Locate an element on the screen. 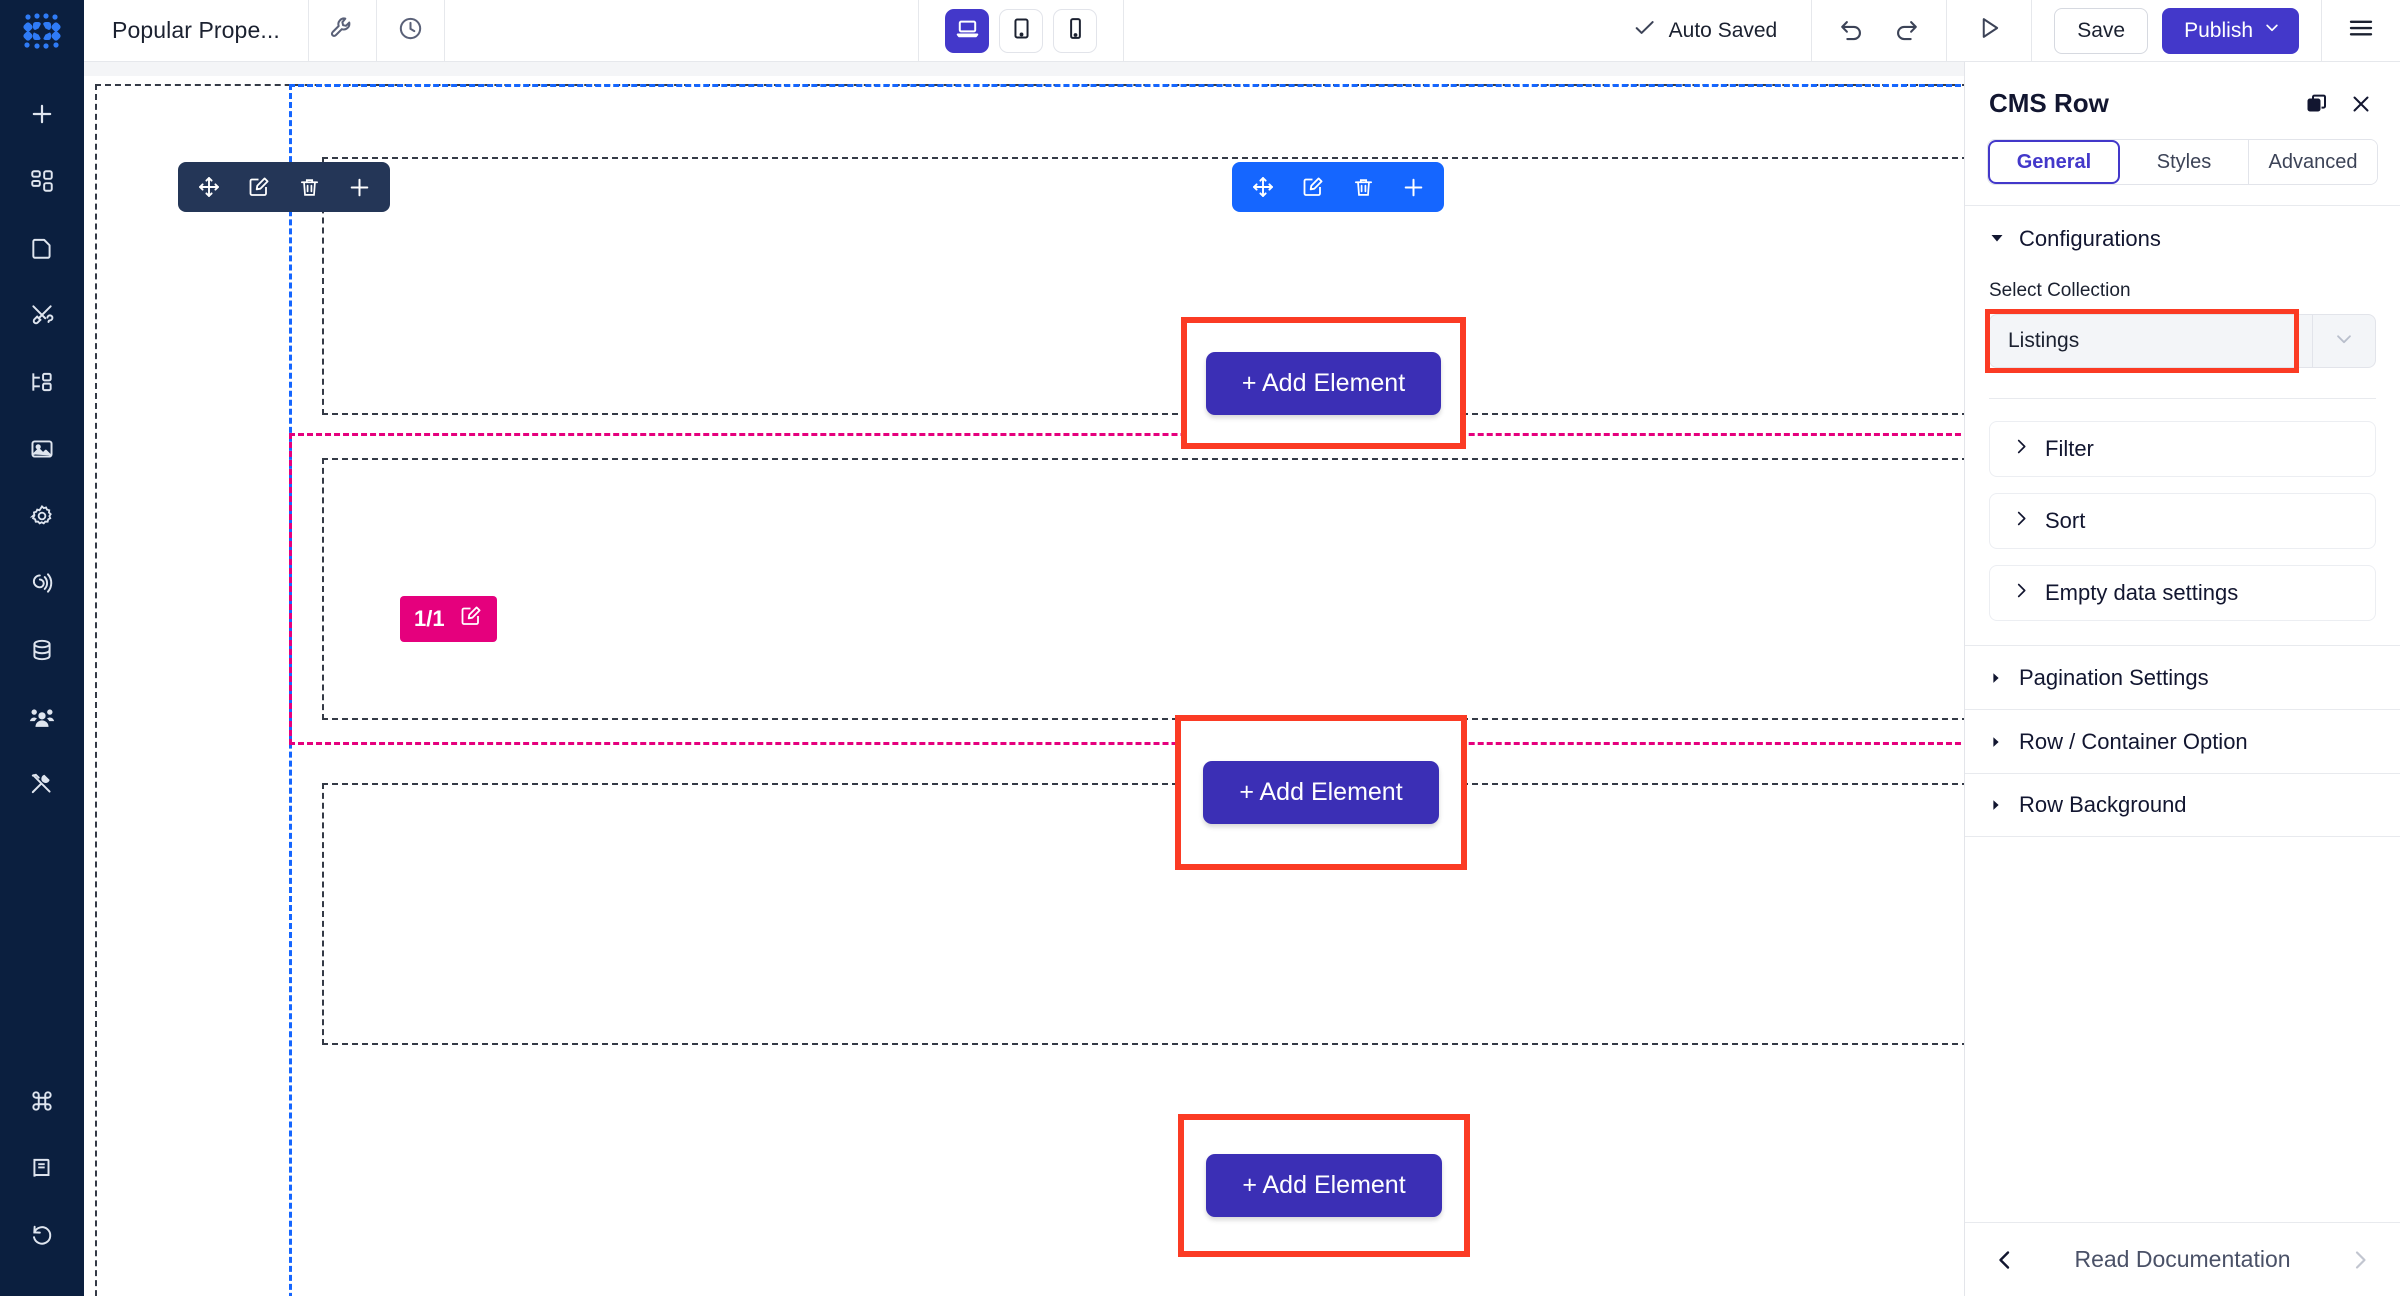  autosave-label: Auto Saved is located at coordinates (1723, 30).